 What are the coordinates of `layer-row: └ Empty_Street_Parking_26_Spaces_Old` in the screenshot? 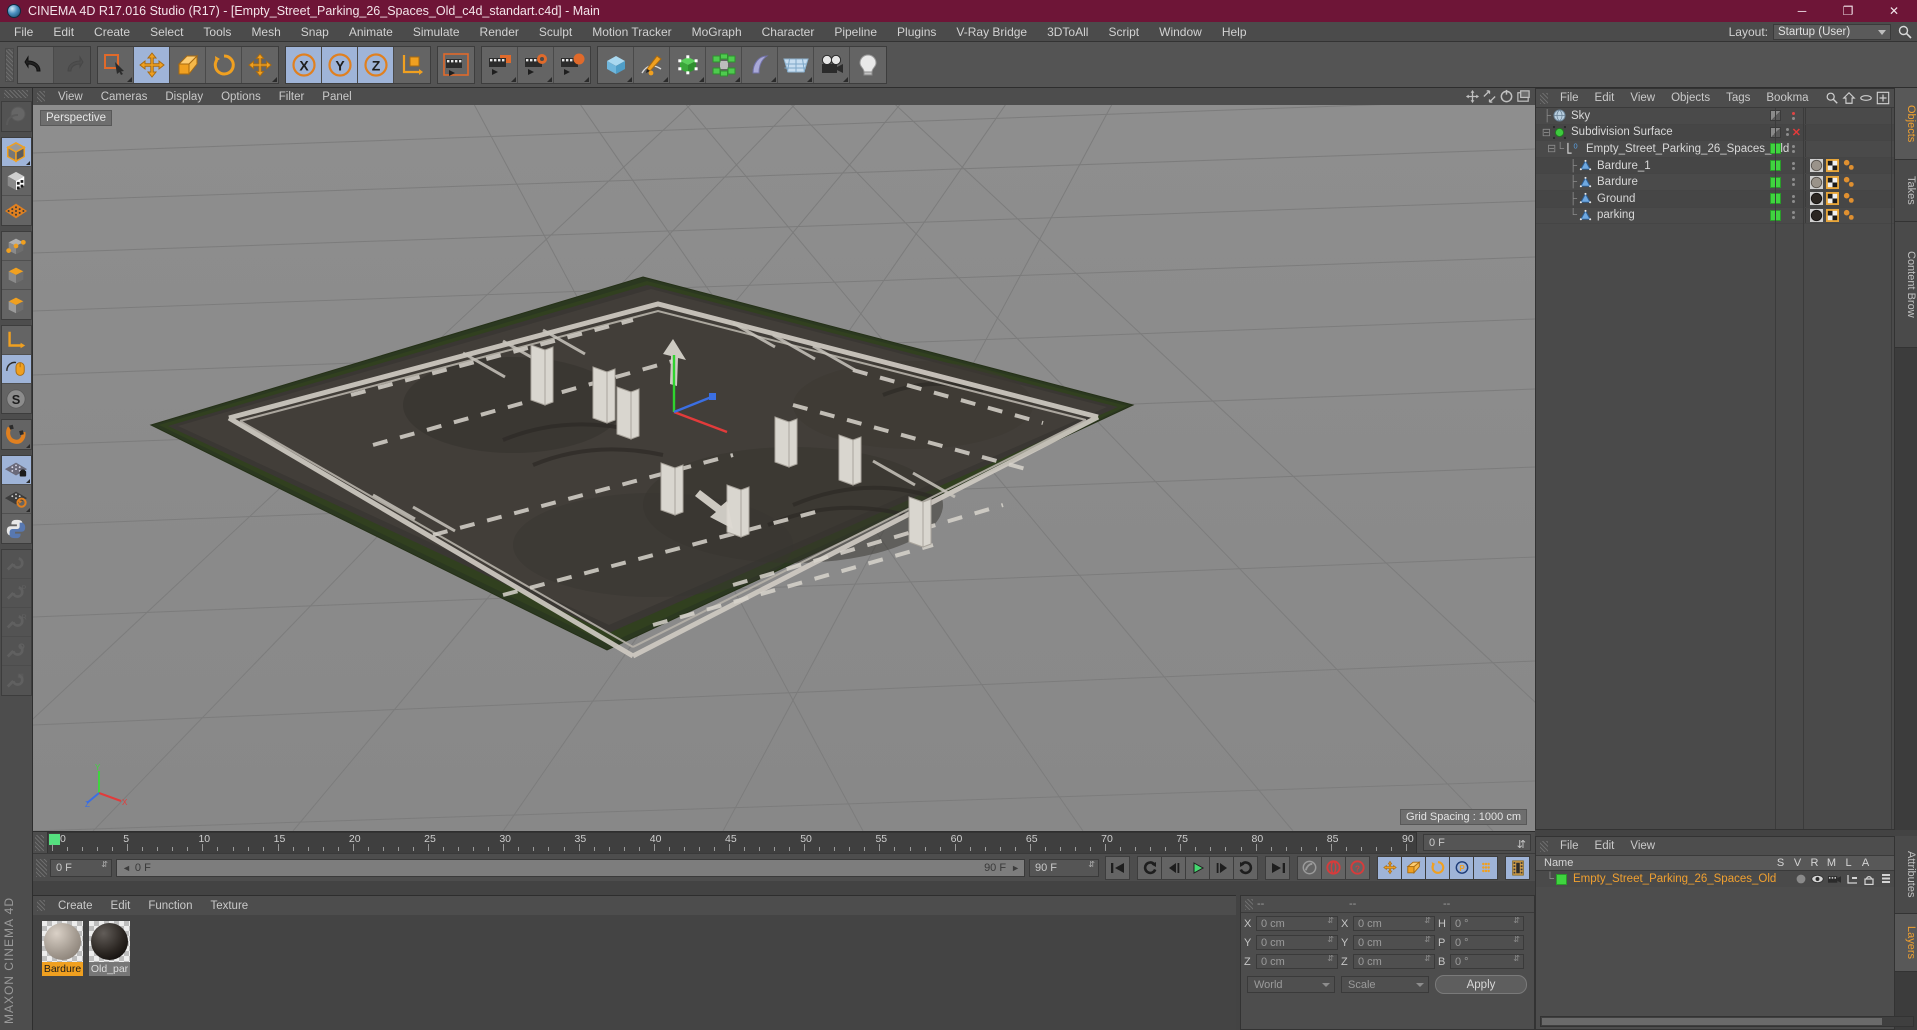 It's located at (1715, 879).